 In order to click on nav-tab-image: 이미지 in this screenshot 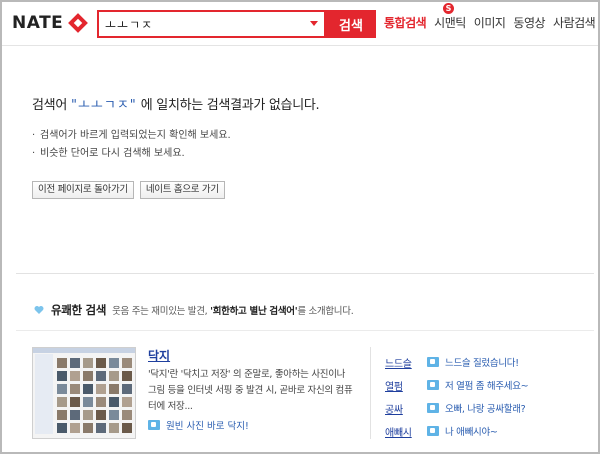, I will do `click(490, 22)`.